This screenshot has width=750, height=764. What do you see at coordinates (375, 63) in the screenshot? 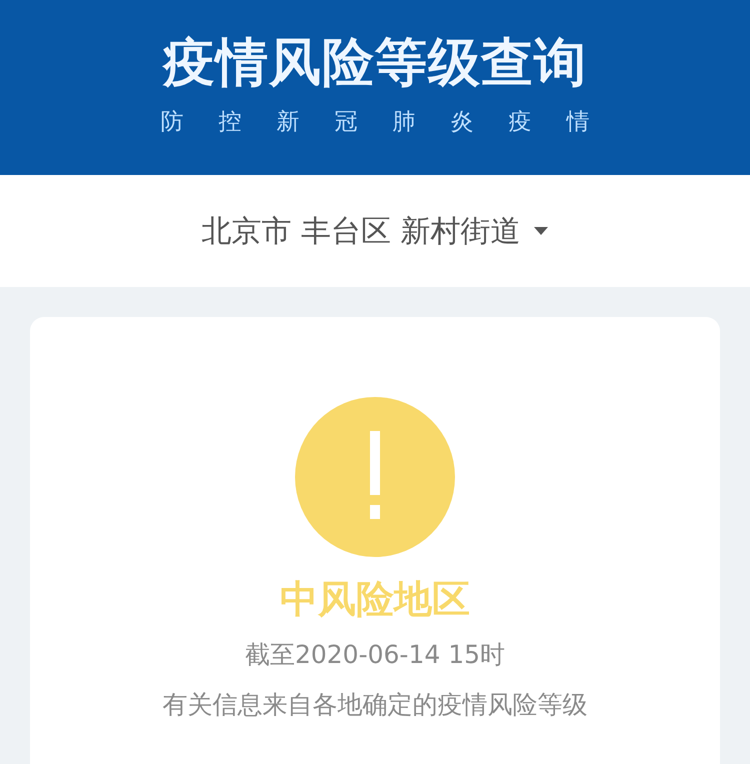
I see `page-title: 疫情风险等级查询` at bounding box center [375, 63].